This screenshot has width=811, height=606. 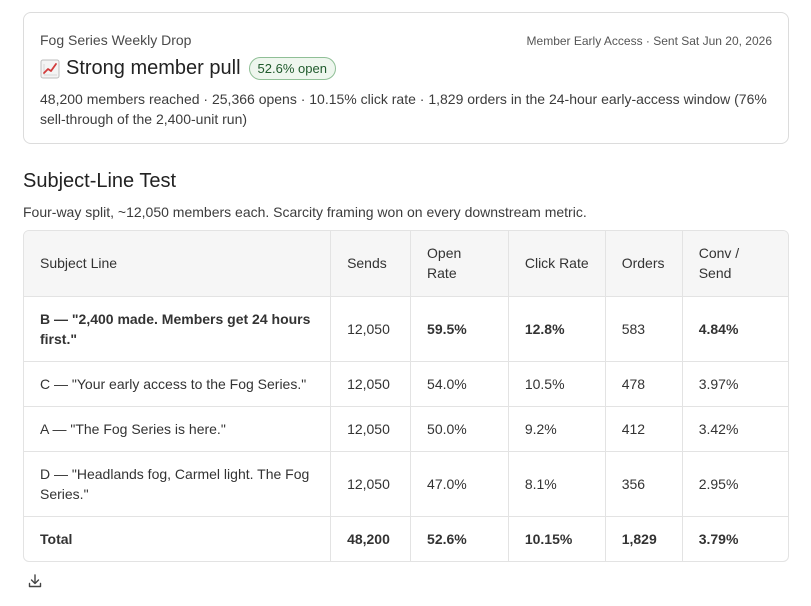 I want to click on header-click-rate: Click Rate, so click(x=557, y=264).